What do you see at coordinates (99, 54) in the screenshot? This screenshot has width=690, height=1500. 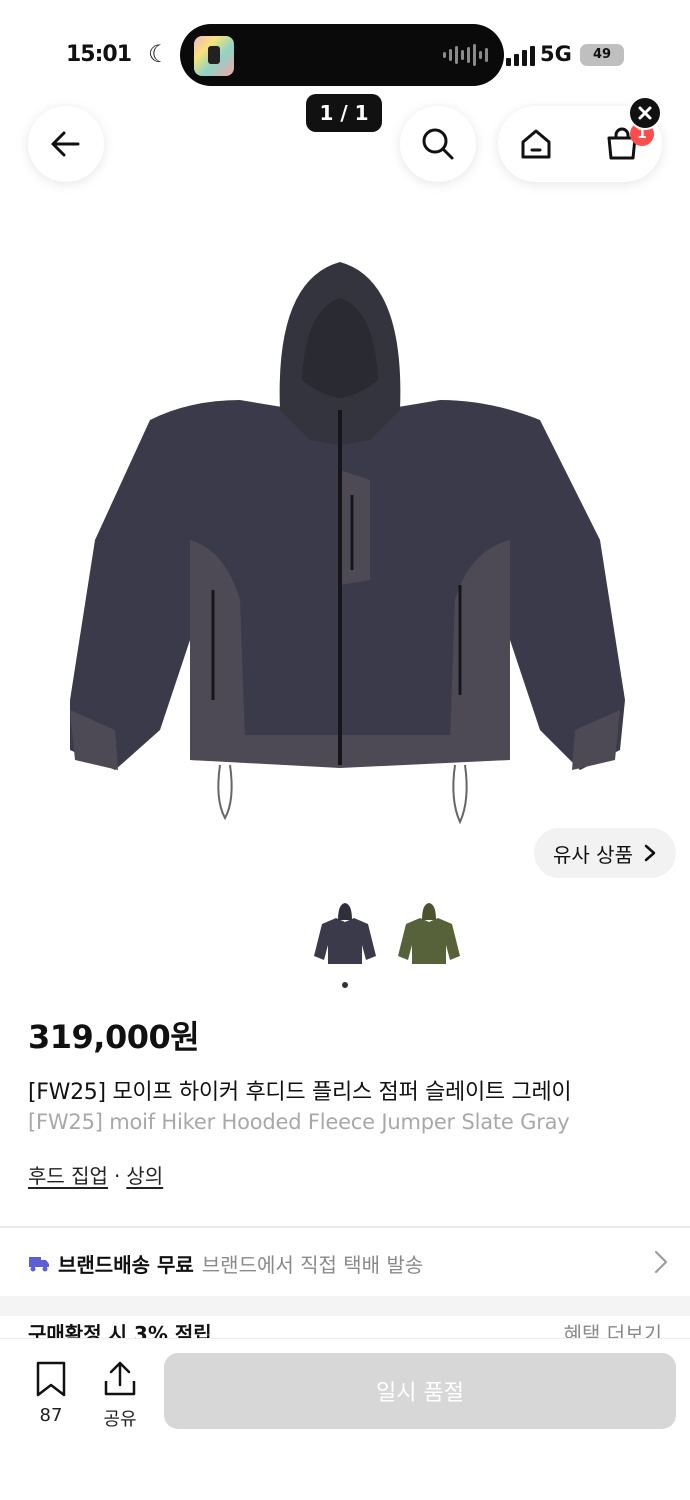 I see `status-time: 15:01` at bounding box center [99, 54].